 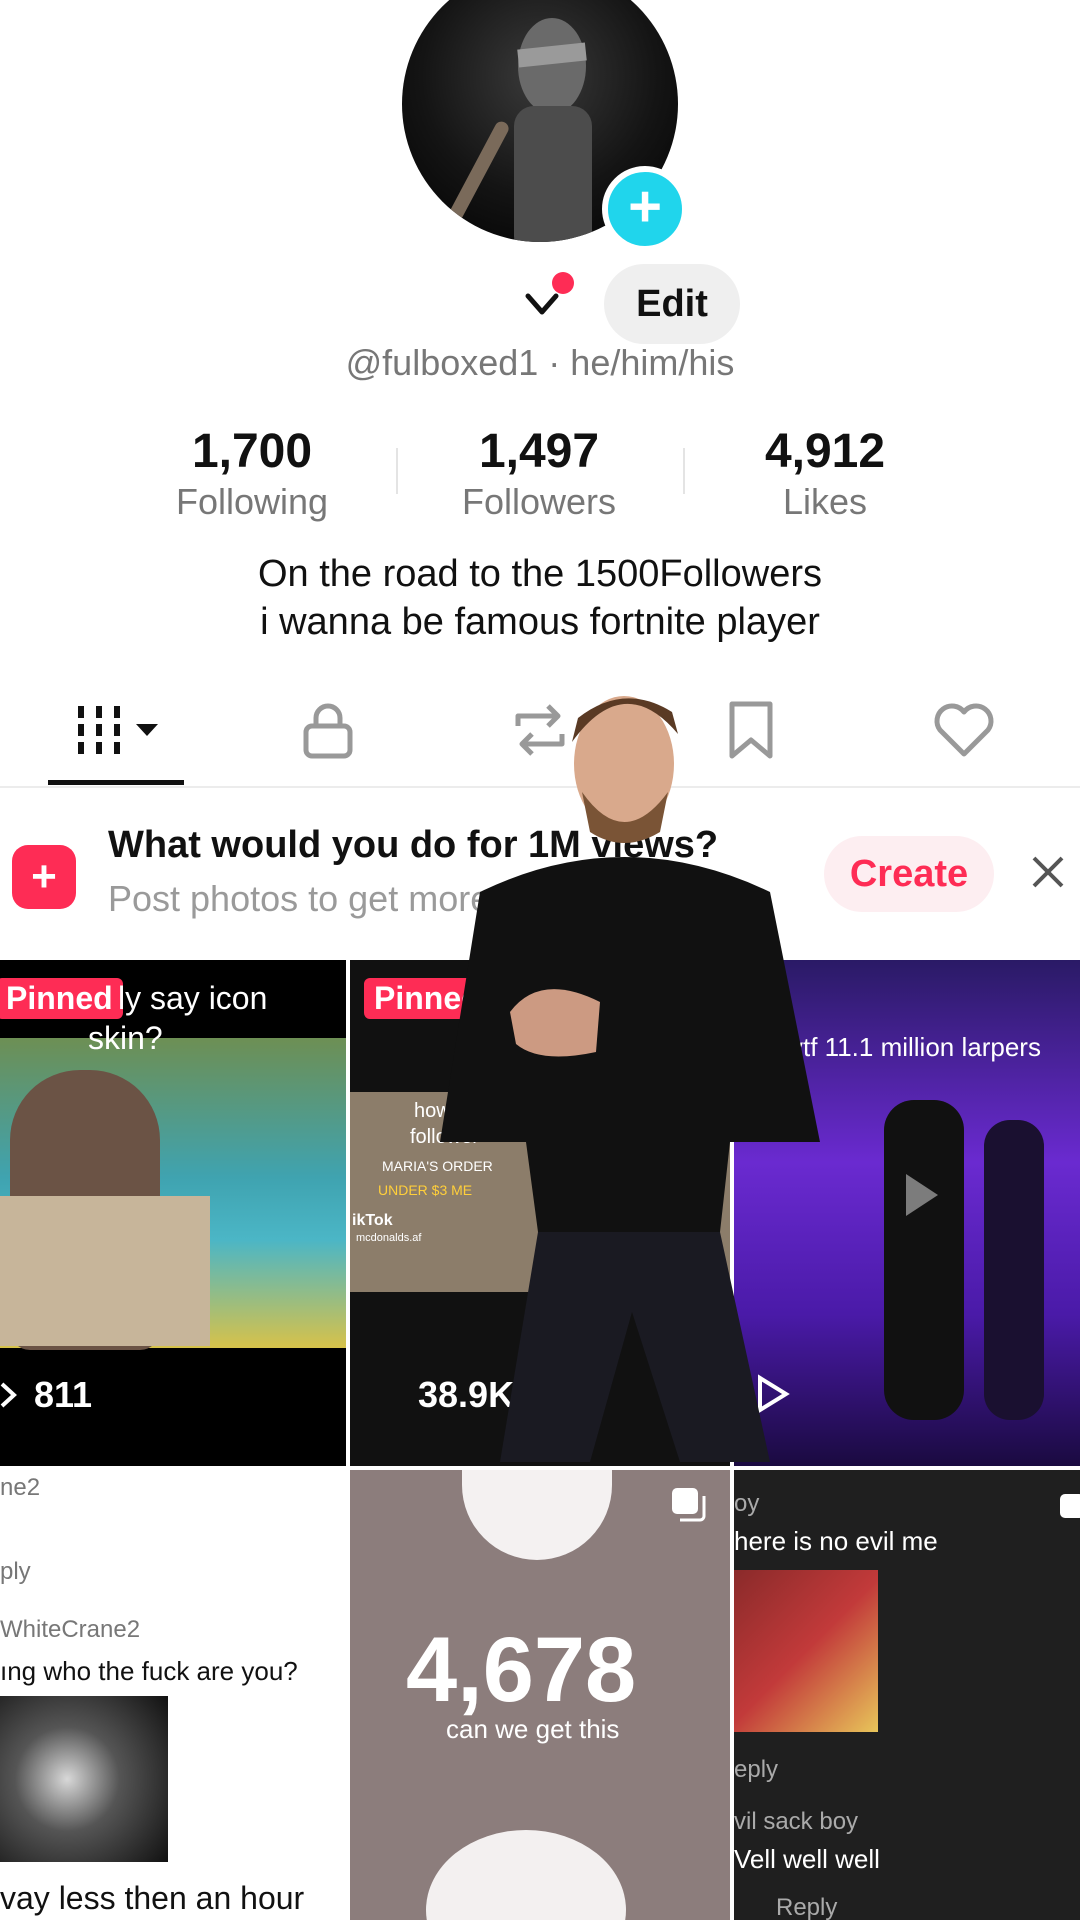 I want to click on tab-liked, so click(x=992, y=730).